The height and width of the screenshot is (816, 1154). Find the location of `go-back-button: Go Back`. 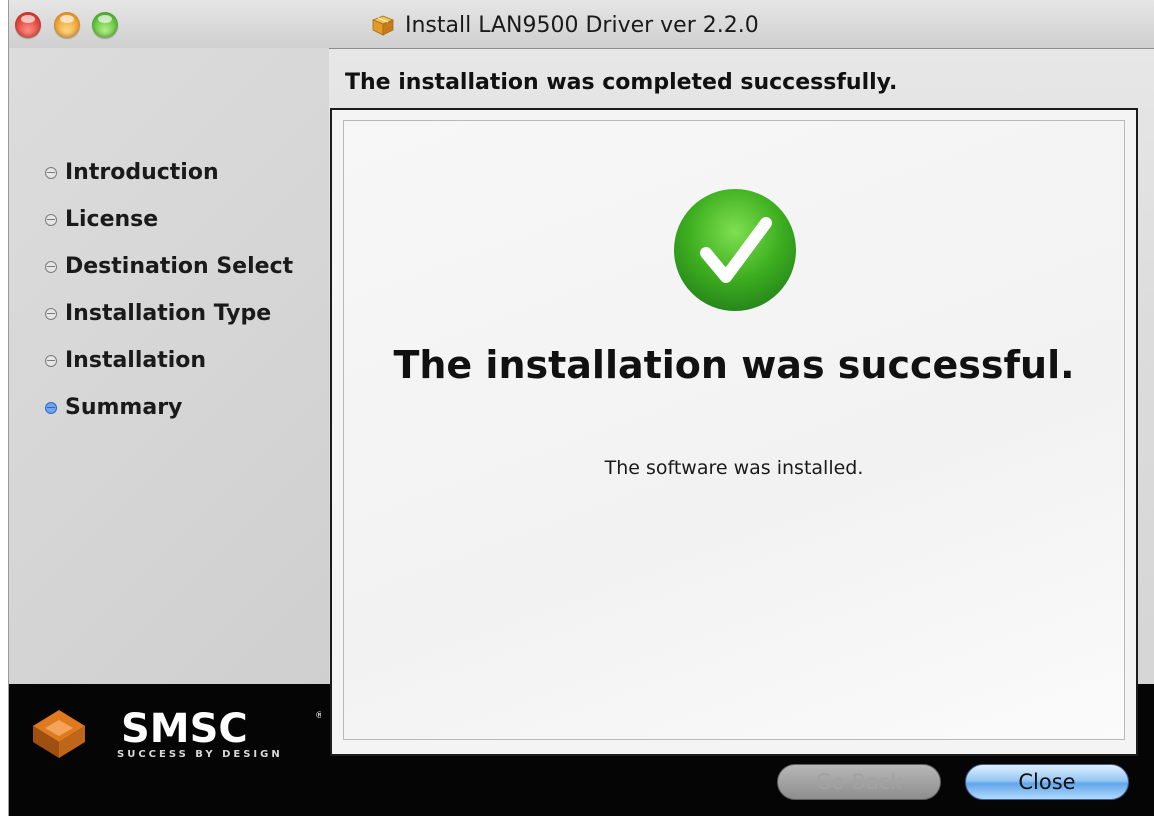

go-back-button: Go Back is located at coordinates (859, 782).